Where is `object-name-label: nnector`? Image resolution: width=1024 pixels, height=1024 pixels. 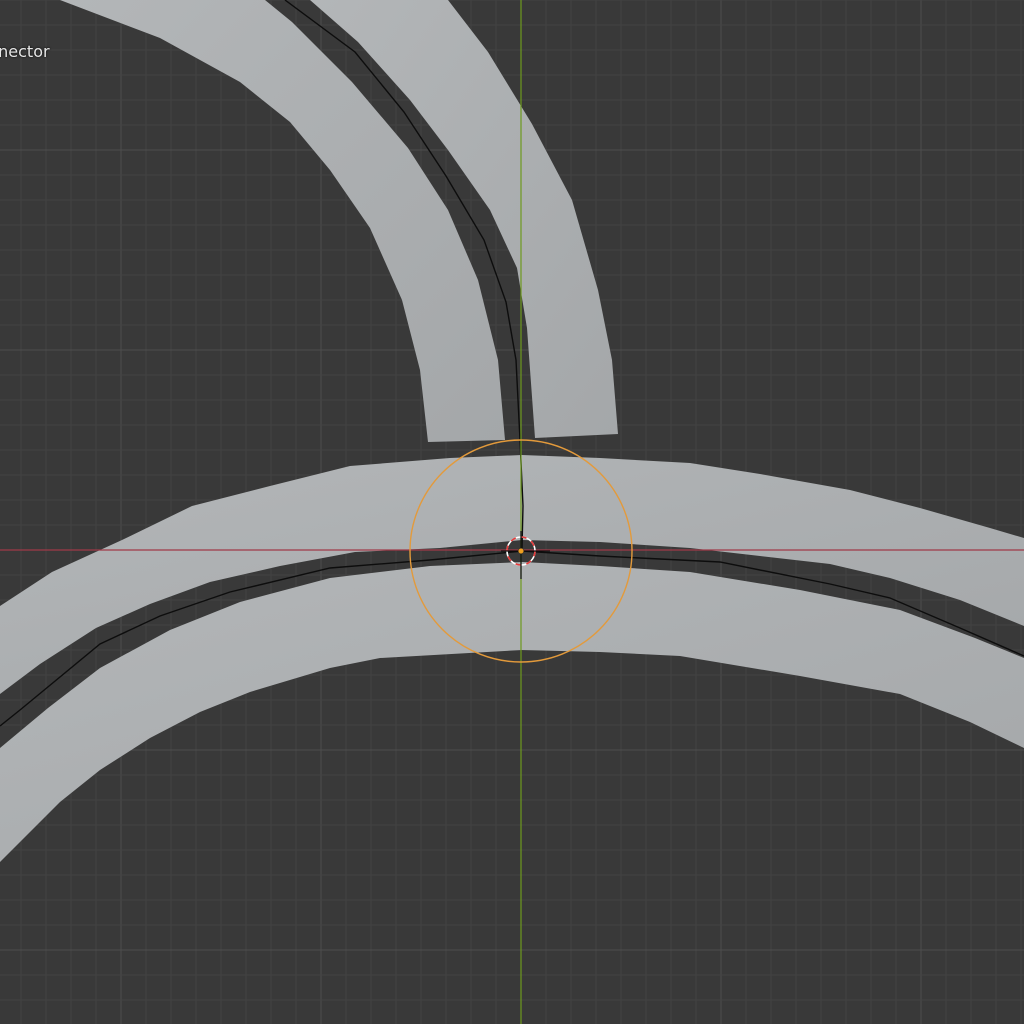 object-name-label: nnector is located at coordinates (25, 51).